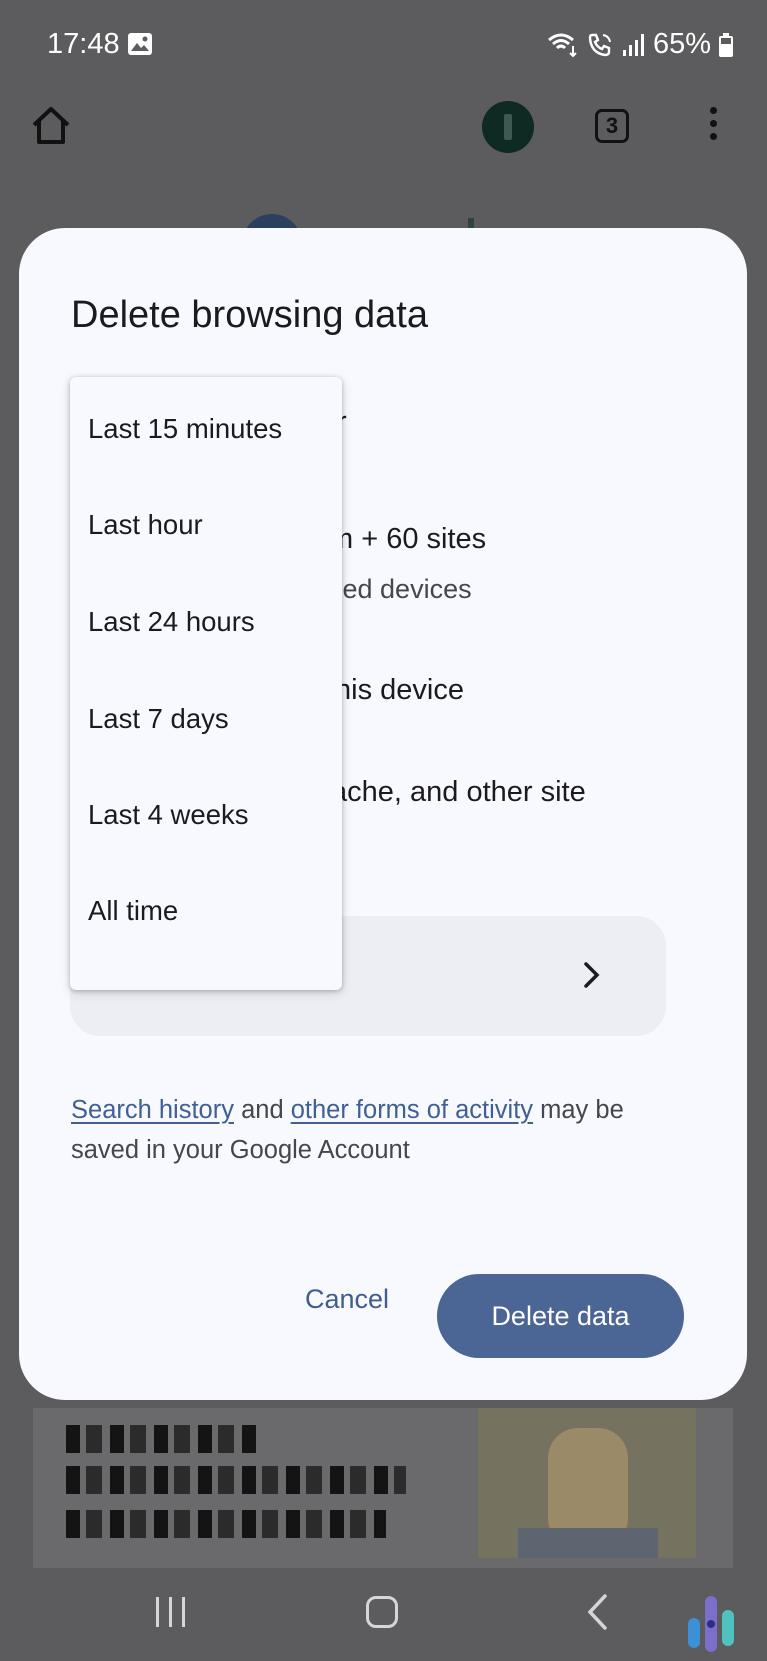 The width and height of the screenshot is (767, 1661). I want to click on notice-and: and, so click(262, 1110).